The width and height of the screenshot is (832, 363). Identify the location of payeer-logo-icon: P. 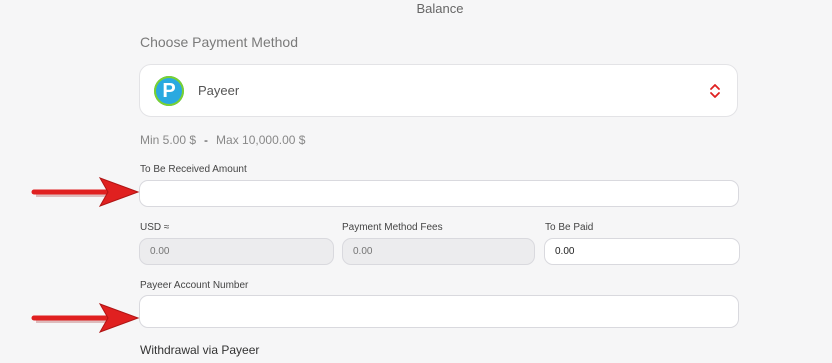
(169, 91).